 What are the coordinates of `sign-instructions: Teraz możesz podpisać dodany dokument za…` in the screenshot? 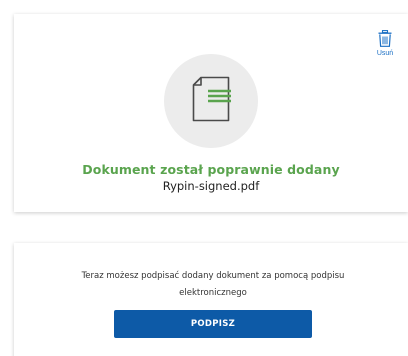 It's located at (213, 284).